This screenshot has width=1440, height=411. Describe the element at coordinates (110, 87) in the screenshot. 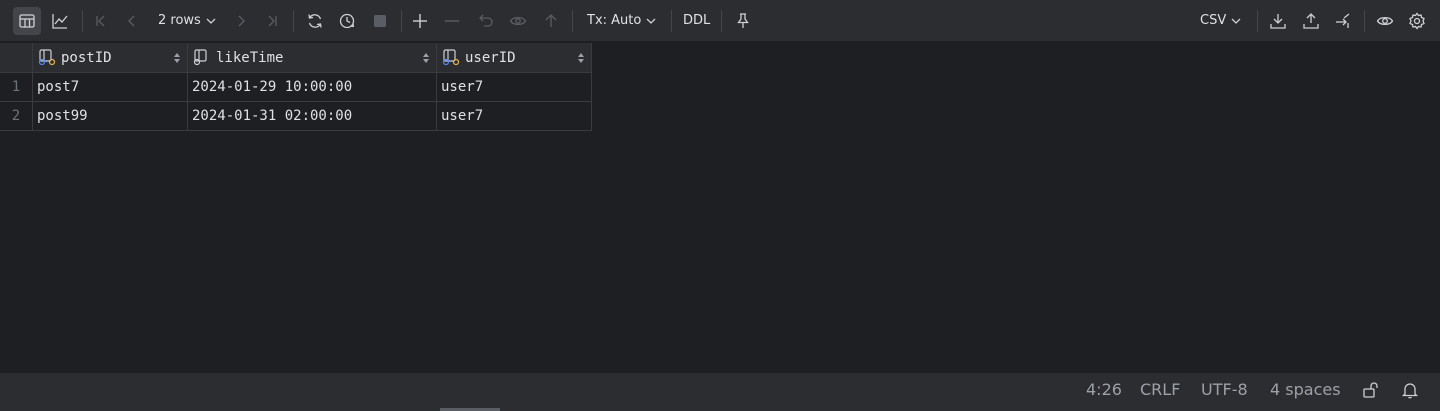

I see `table-cell: post7` at that location.